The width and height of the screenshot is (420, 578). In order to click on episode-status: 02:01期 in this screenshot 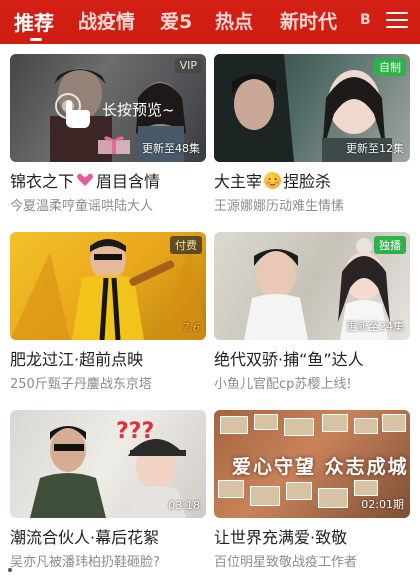, I will do `click(382, 504)`.